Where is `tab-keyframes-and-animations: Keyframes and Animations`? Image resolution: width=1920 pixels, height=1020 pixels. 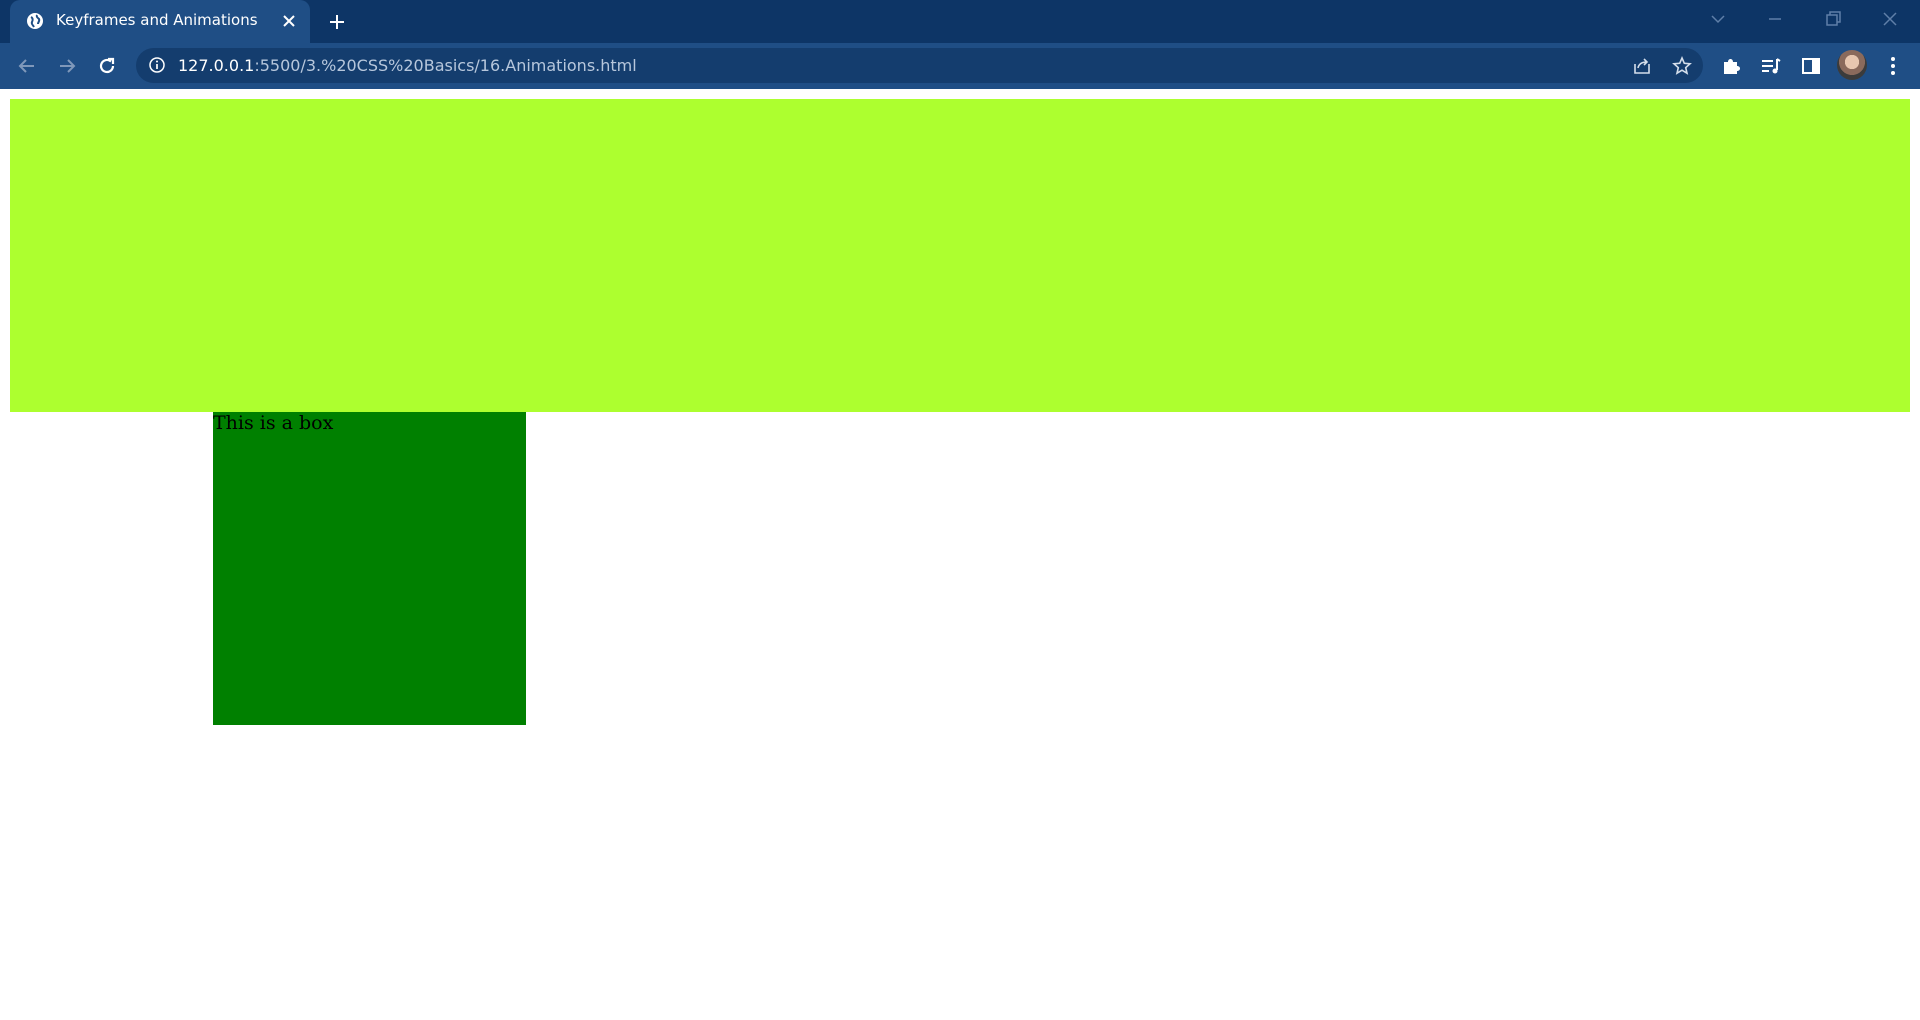 tab-keyframes-and-animations: Keyframes and Animations is located at coordinates (160, 21).